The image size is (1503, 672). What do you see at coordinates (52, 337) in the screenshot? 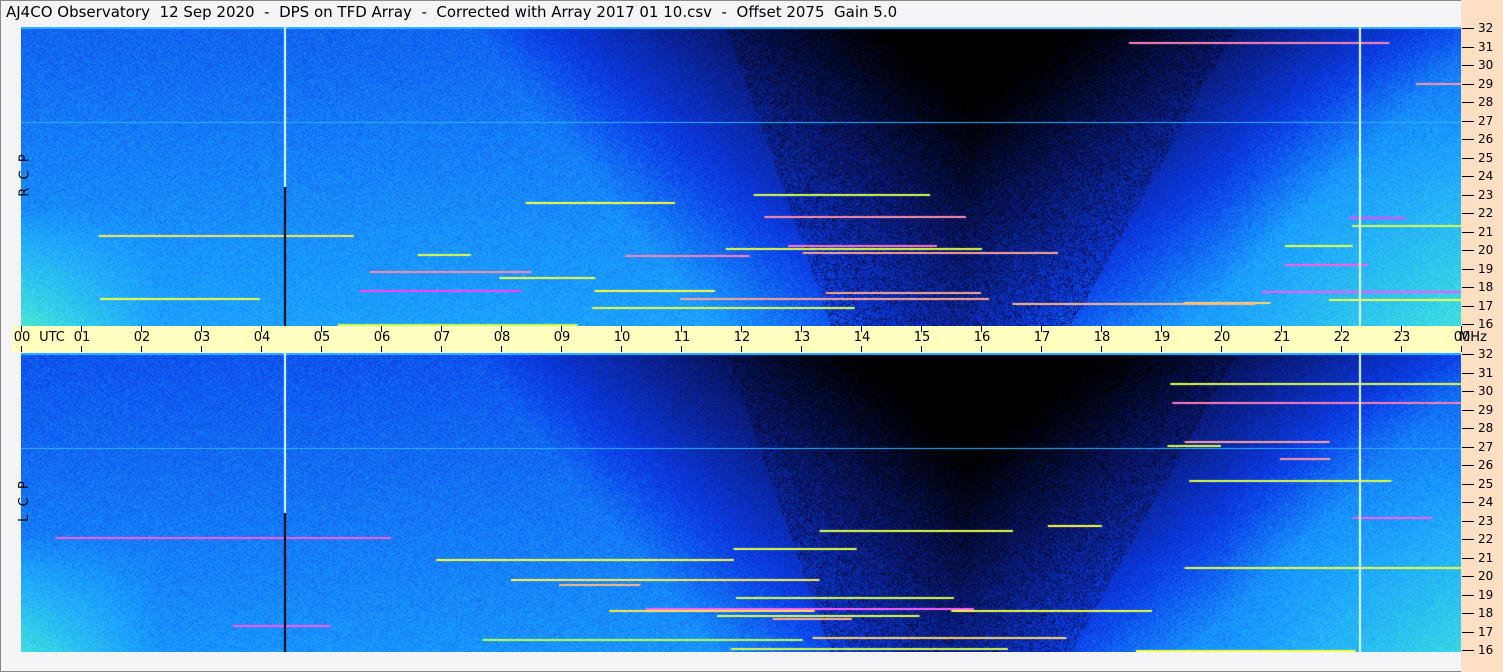
I see `time-unit-label: UTC` at bounding box center [52, 337].